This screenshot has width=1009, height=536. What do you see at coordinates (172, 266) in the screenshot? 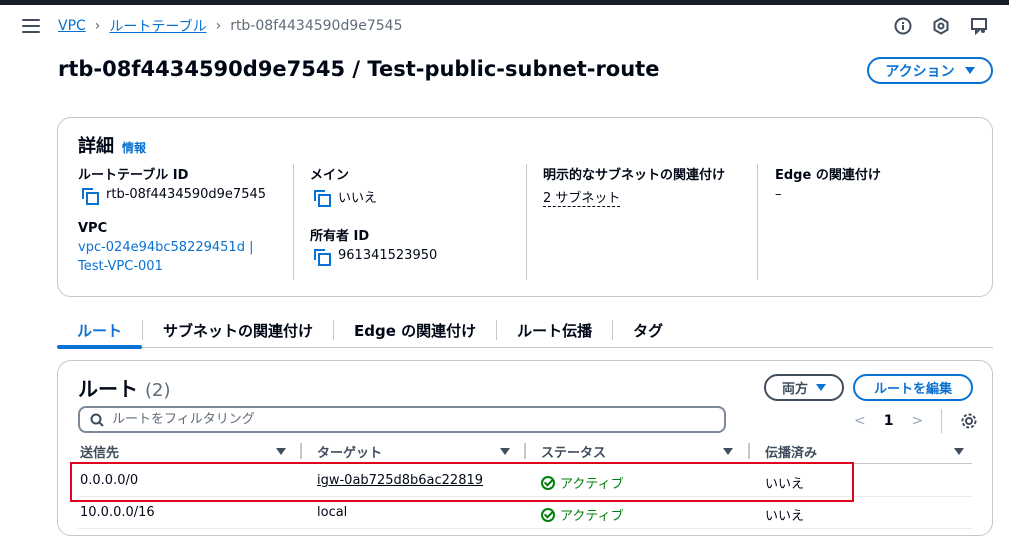
I see `vpc-link-line2: Test-VPC-001` at bounding box center [172, 266].